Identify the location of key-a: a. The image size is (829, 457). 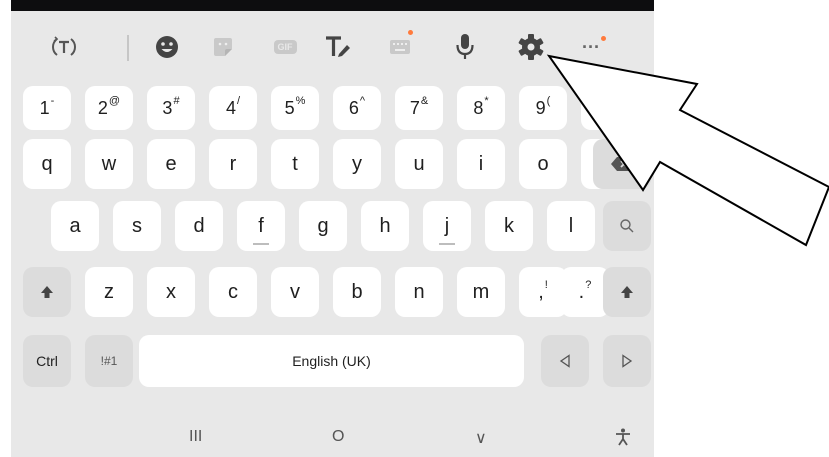
(75, 226).